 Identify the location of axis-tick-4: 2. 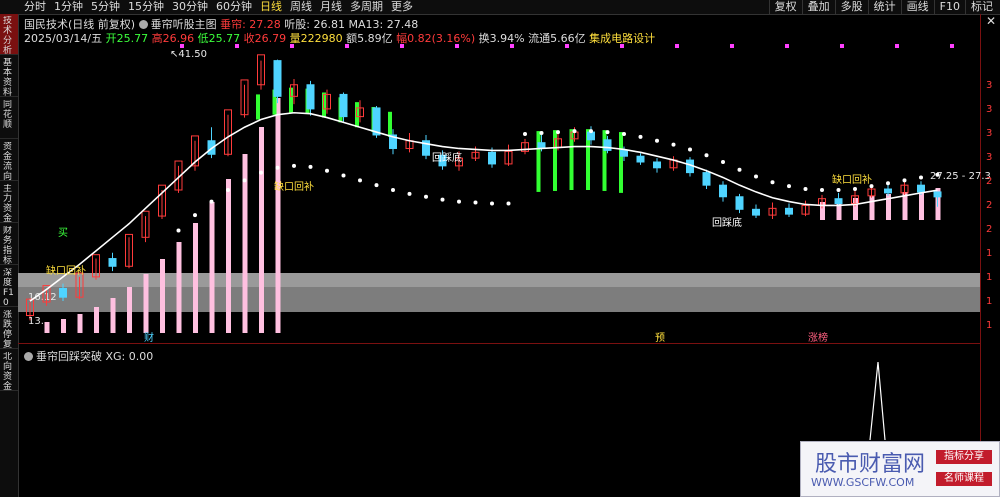
(989, 181).